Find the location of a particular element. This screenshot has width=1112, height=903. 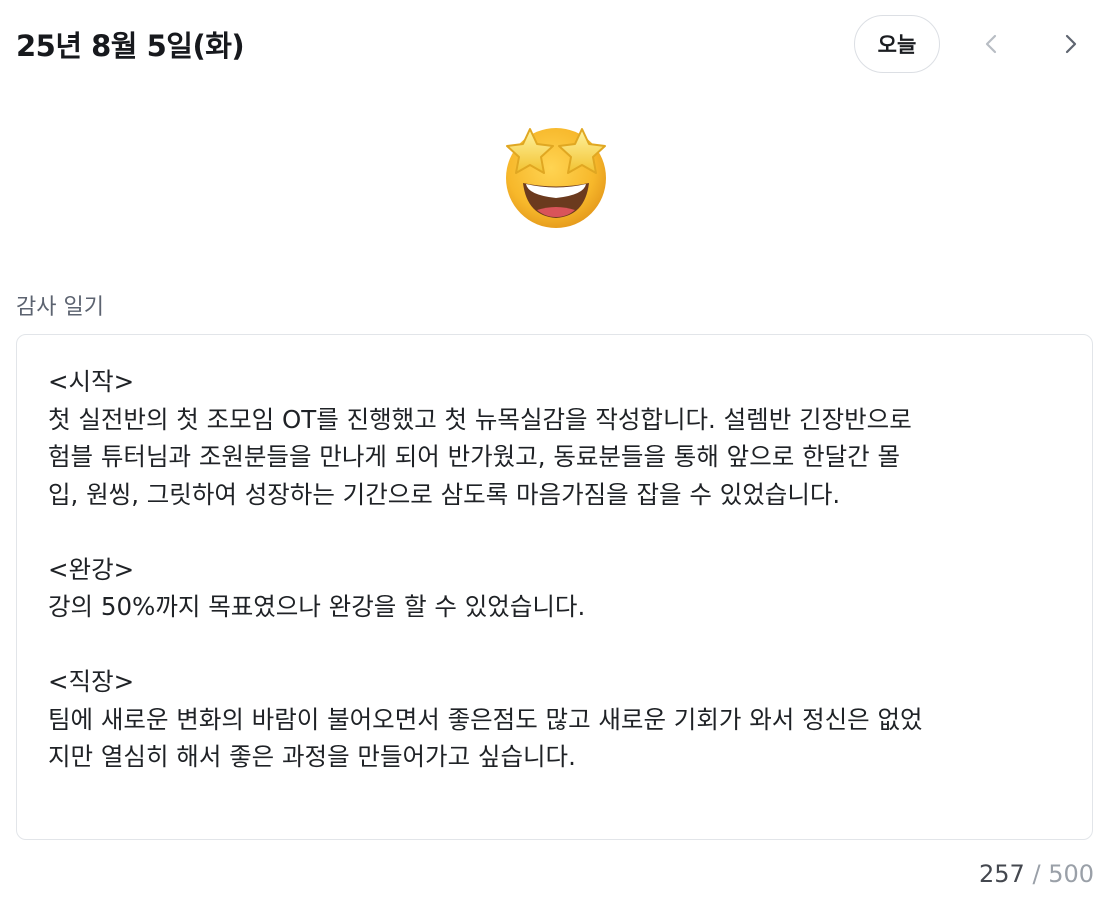

character-count-current: 257 is located at coordinates (1002, 874).